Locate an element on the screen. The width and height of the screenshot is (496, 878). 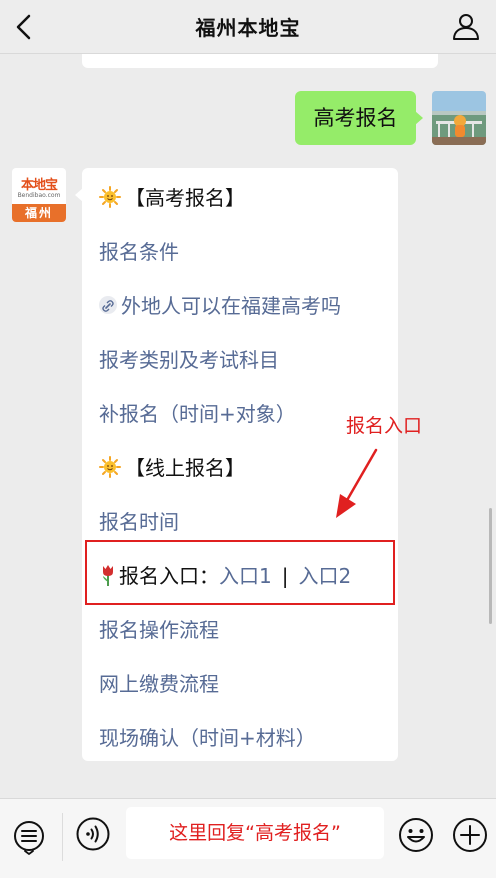
link-requirements: 报名条件 is located at coordinates (139, 250).